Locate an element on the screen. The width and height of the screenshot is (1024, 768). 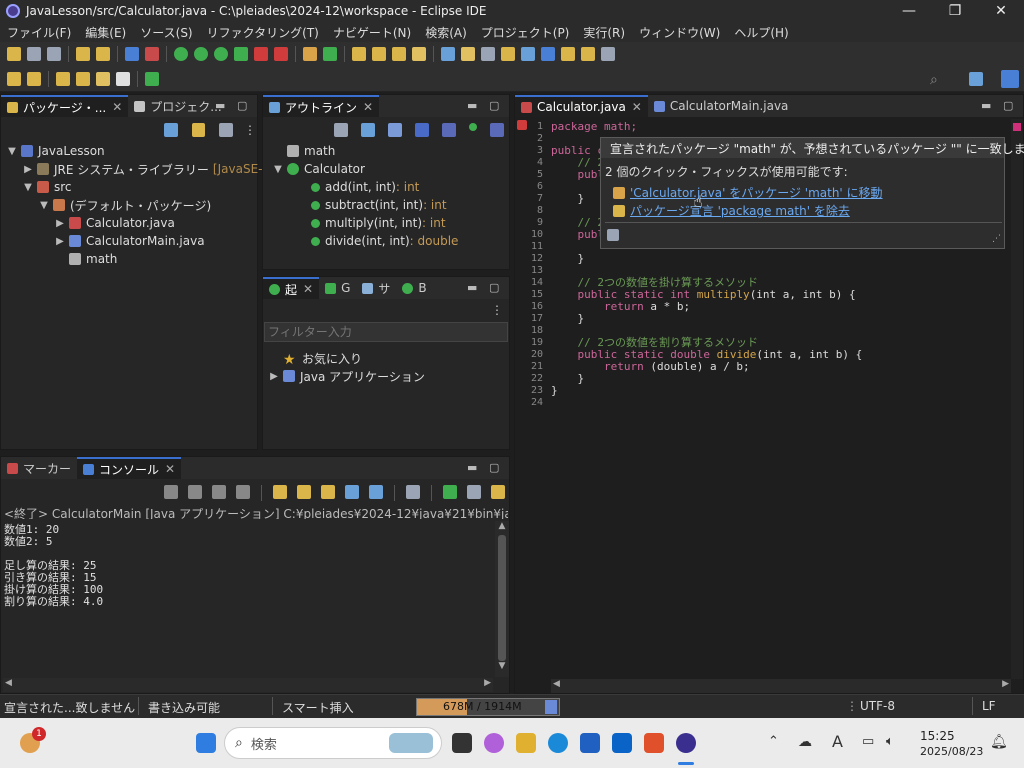
menu-run: 実行(R) is located at coordinates (604, 32).